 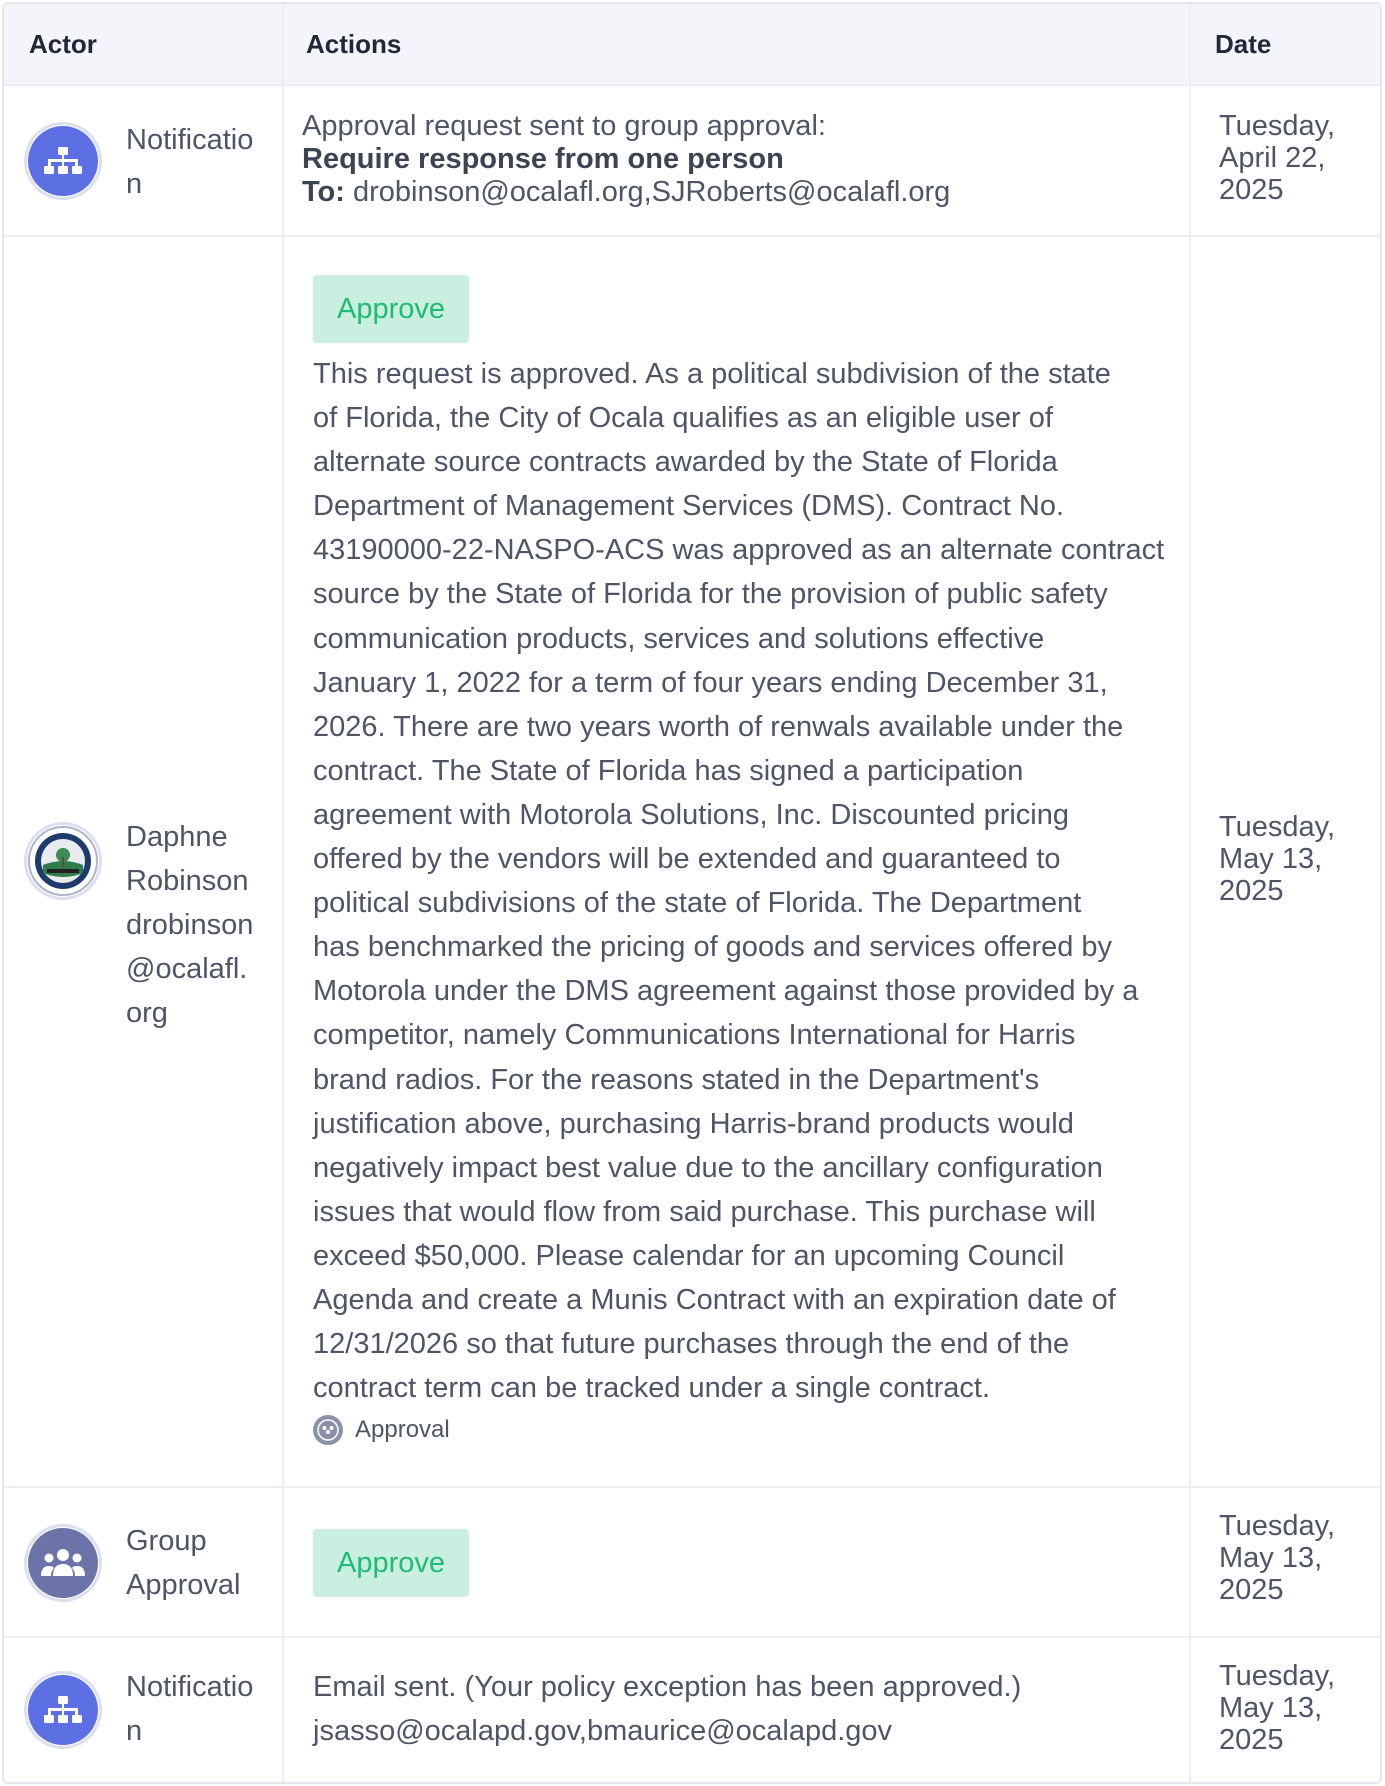 I want to click on table-header: Actor Actions Date, so click(x=692, y=45).